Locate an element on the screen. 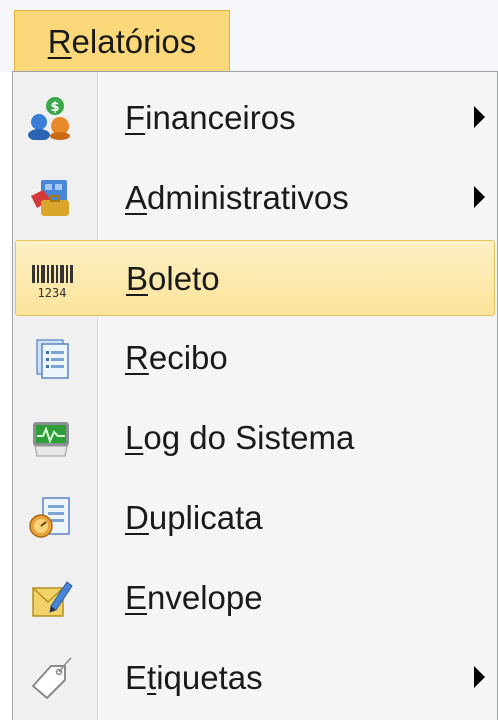 The width and height of the screenshot is (498, 720). svg-text: 1234 is located at coordinates (52, 293).